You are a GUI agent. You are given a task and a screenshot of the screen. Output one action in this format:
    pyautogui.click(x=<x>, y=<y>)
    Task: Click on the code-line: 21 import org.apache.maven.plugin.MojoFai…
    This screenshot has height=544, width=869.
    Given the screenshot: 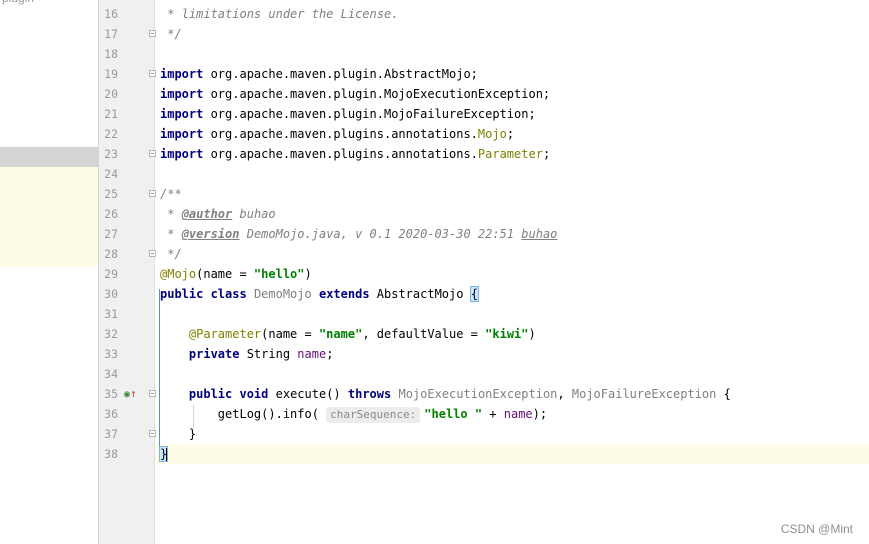 What is the action you would take?
    pyautogui.click(x=484, y=114)
    